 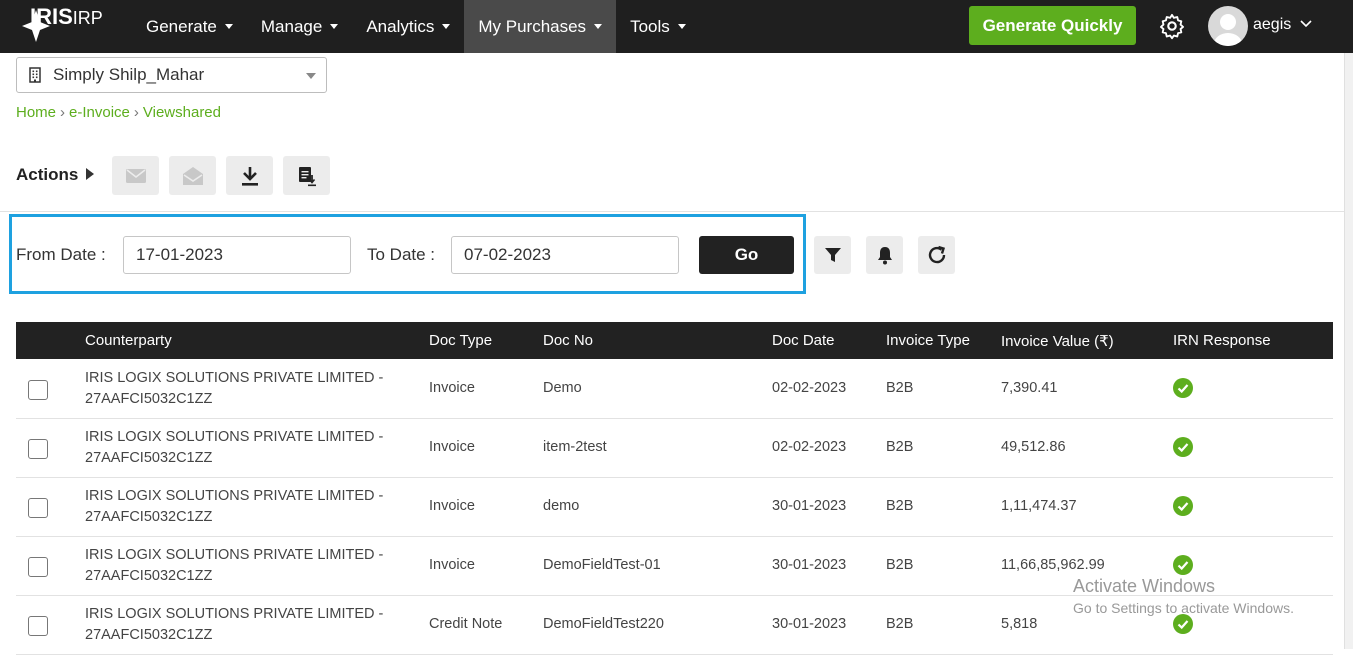 I want to click on export-report-button, so click(x=306, y=175).